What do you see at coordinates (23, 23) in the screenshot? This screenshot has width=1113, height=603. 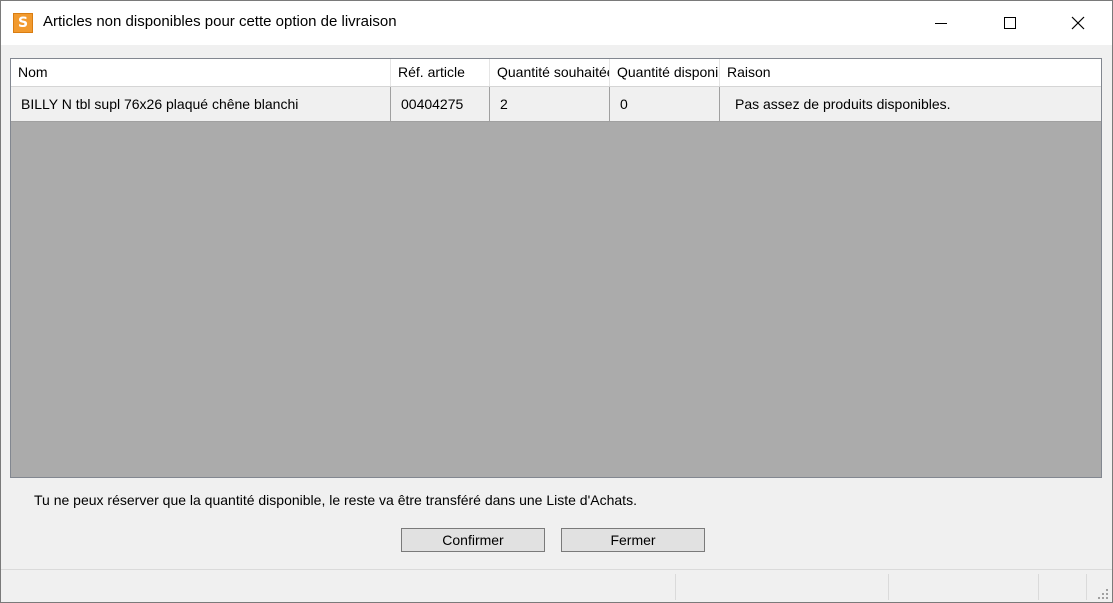 I see `app-icon: S` at bounding box center [23, 23].